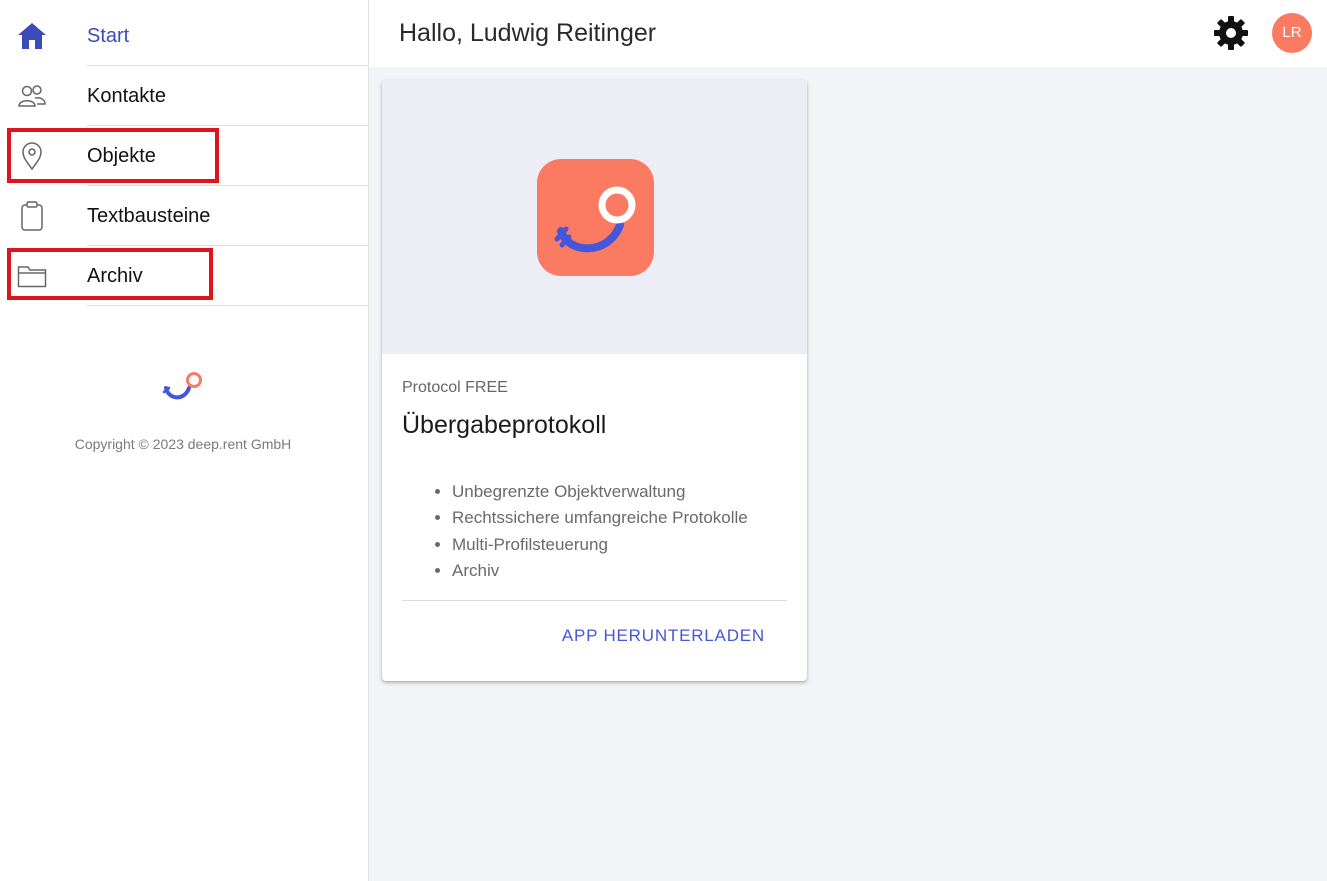 This screenshot has height=881, width=1327. I want to click on card-title: Übergabeprotokoll, so click(504, 425).